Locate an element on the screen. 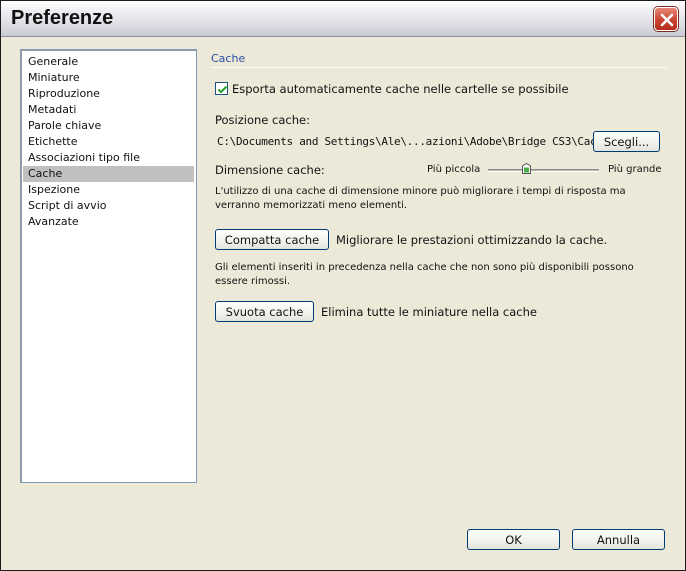 The height and width of the screenshot is (571, 686). slider-thumb is located at coordinates (527, 168).